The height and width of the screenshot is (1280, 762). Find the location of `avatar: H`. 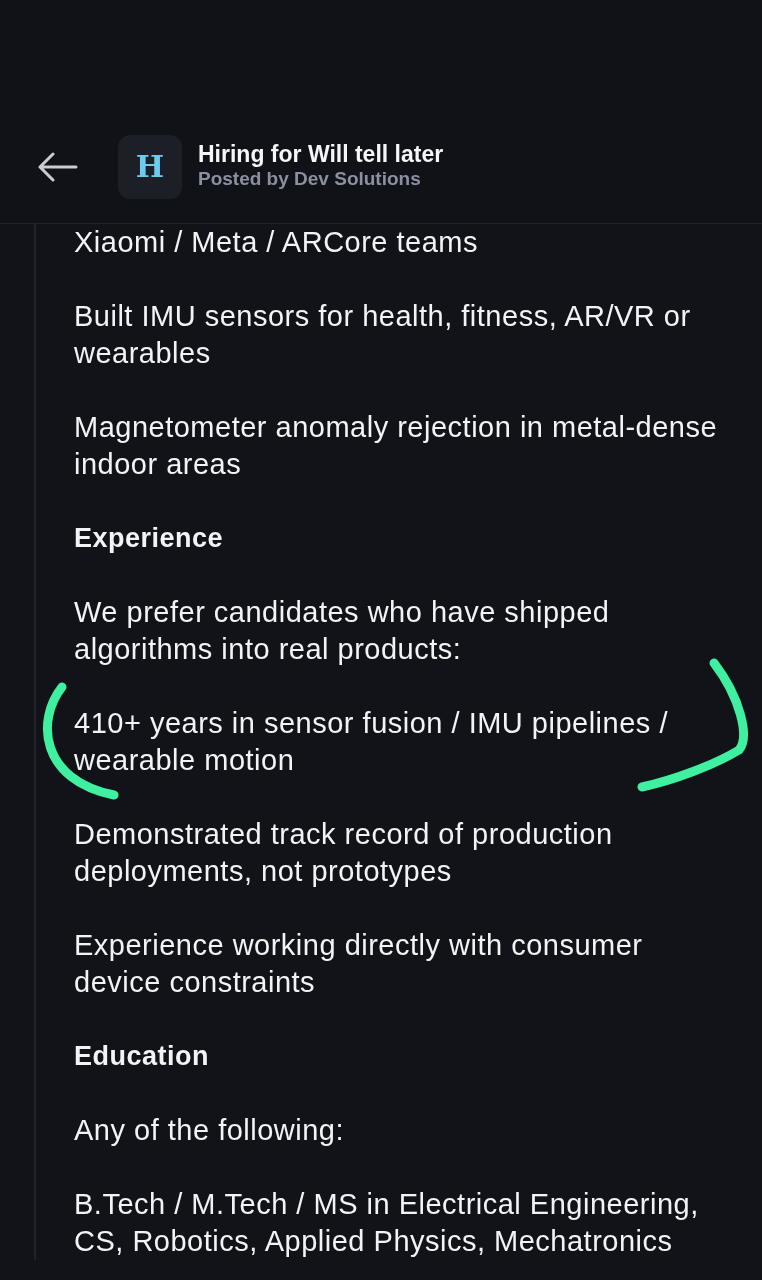

avatar: H is located at coordinates (150, 166).